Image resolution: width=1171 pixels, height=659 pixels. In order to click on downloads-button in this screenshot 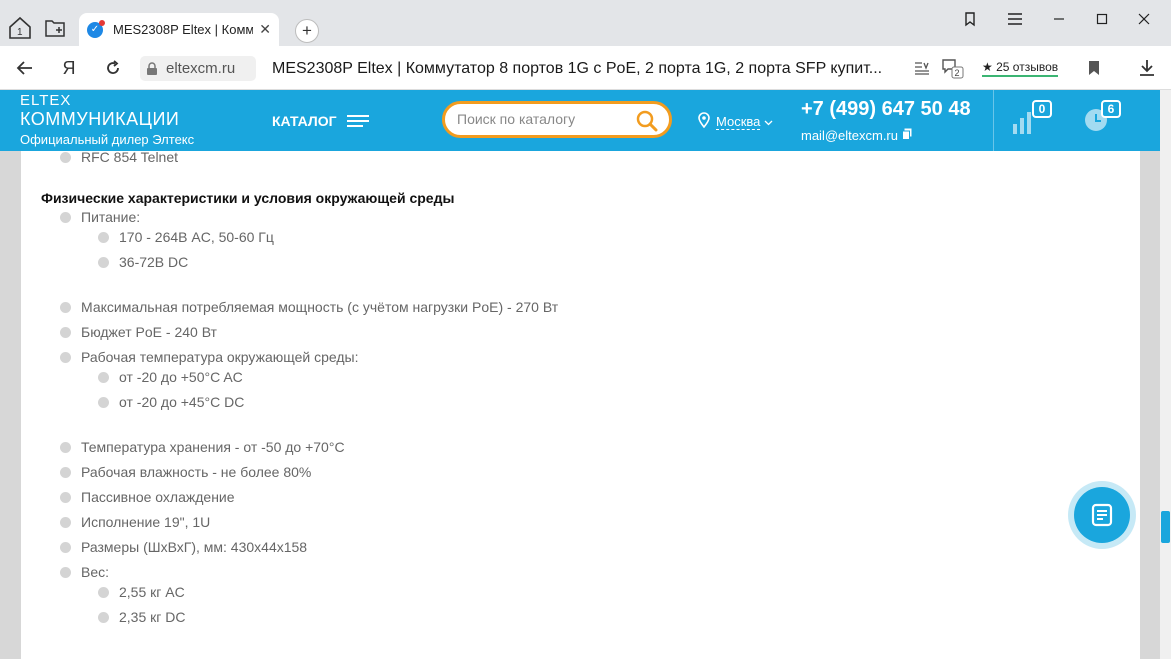, I will do `click(1147, 68)`.